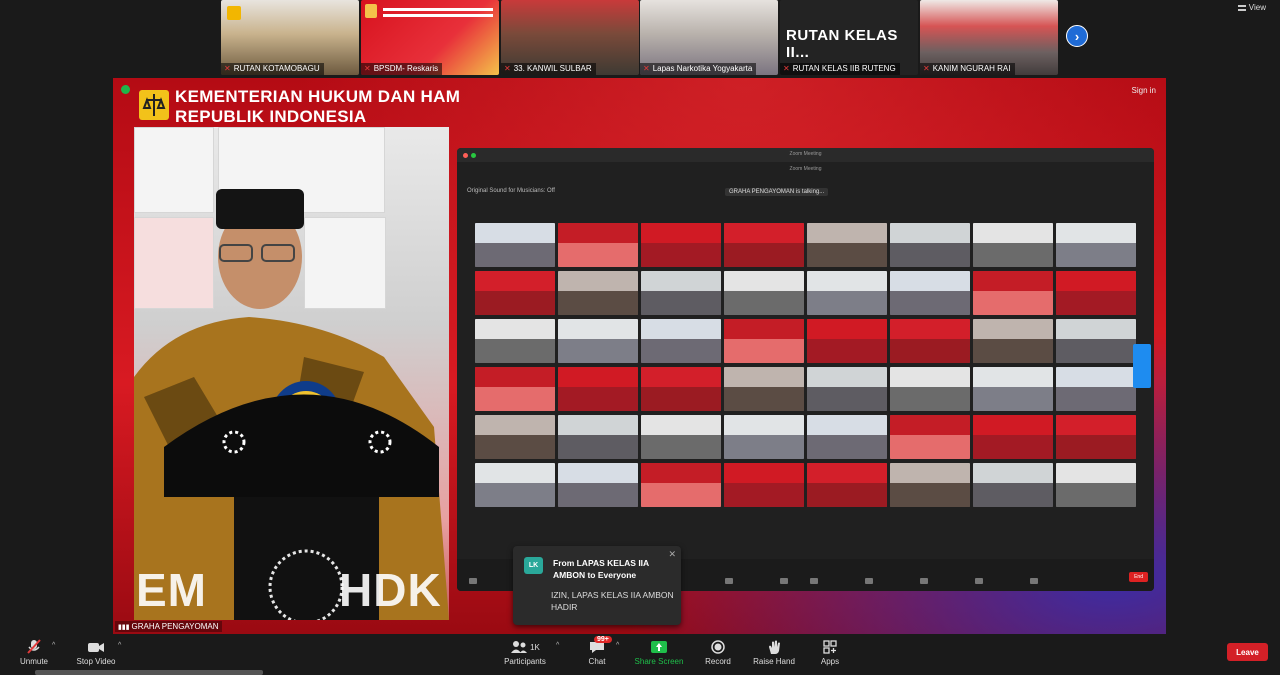 The height and width of the screenshot is (675, 1280). I want to click on chat-sender: From LAPAS KELAS IIA AMBON to Everyone, so click(601, 569).